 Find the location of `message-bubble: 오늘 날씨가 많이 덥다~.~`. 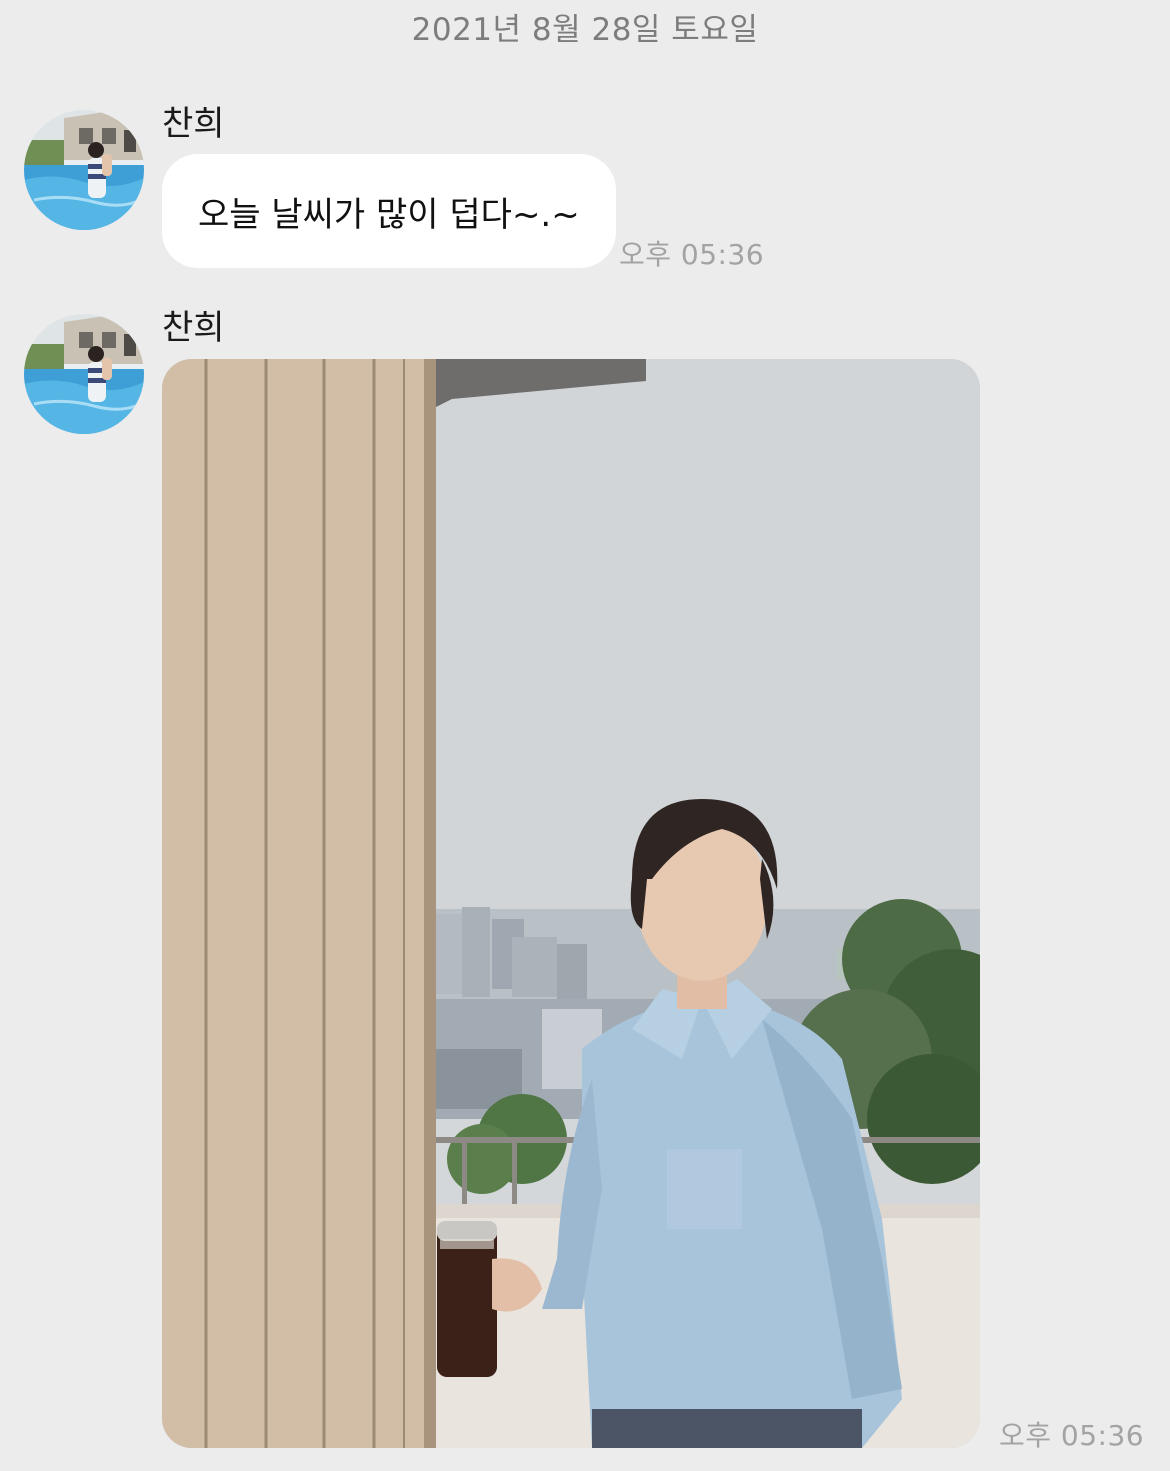

message-bubble: 오늘 날씨가 많이 덥다~.~ is located at coordinates (389, 211).